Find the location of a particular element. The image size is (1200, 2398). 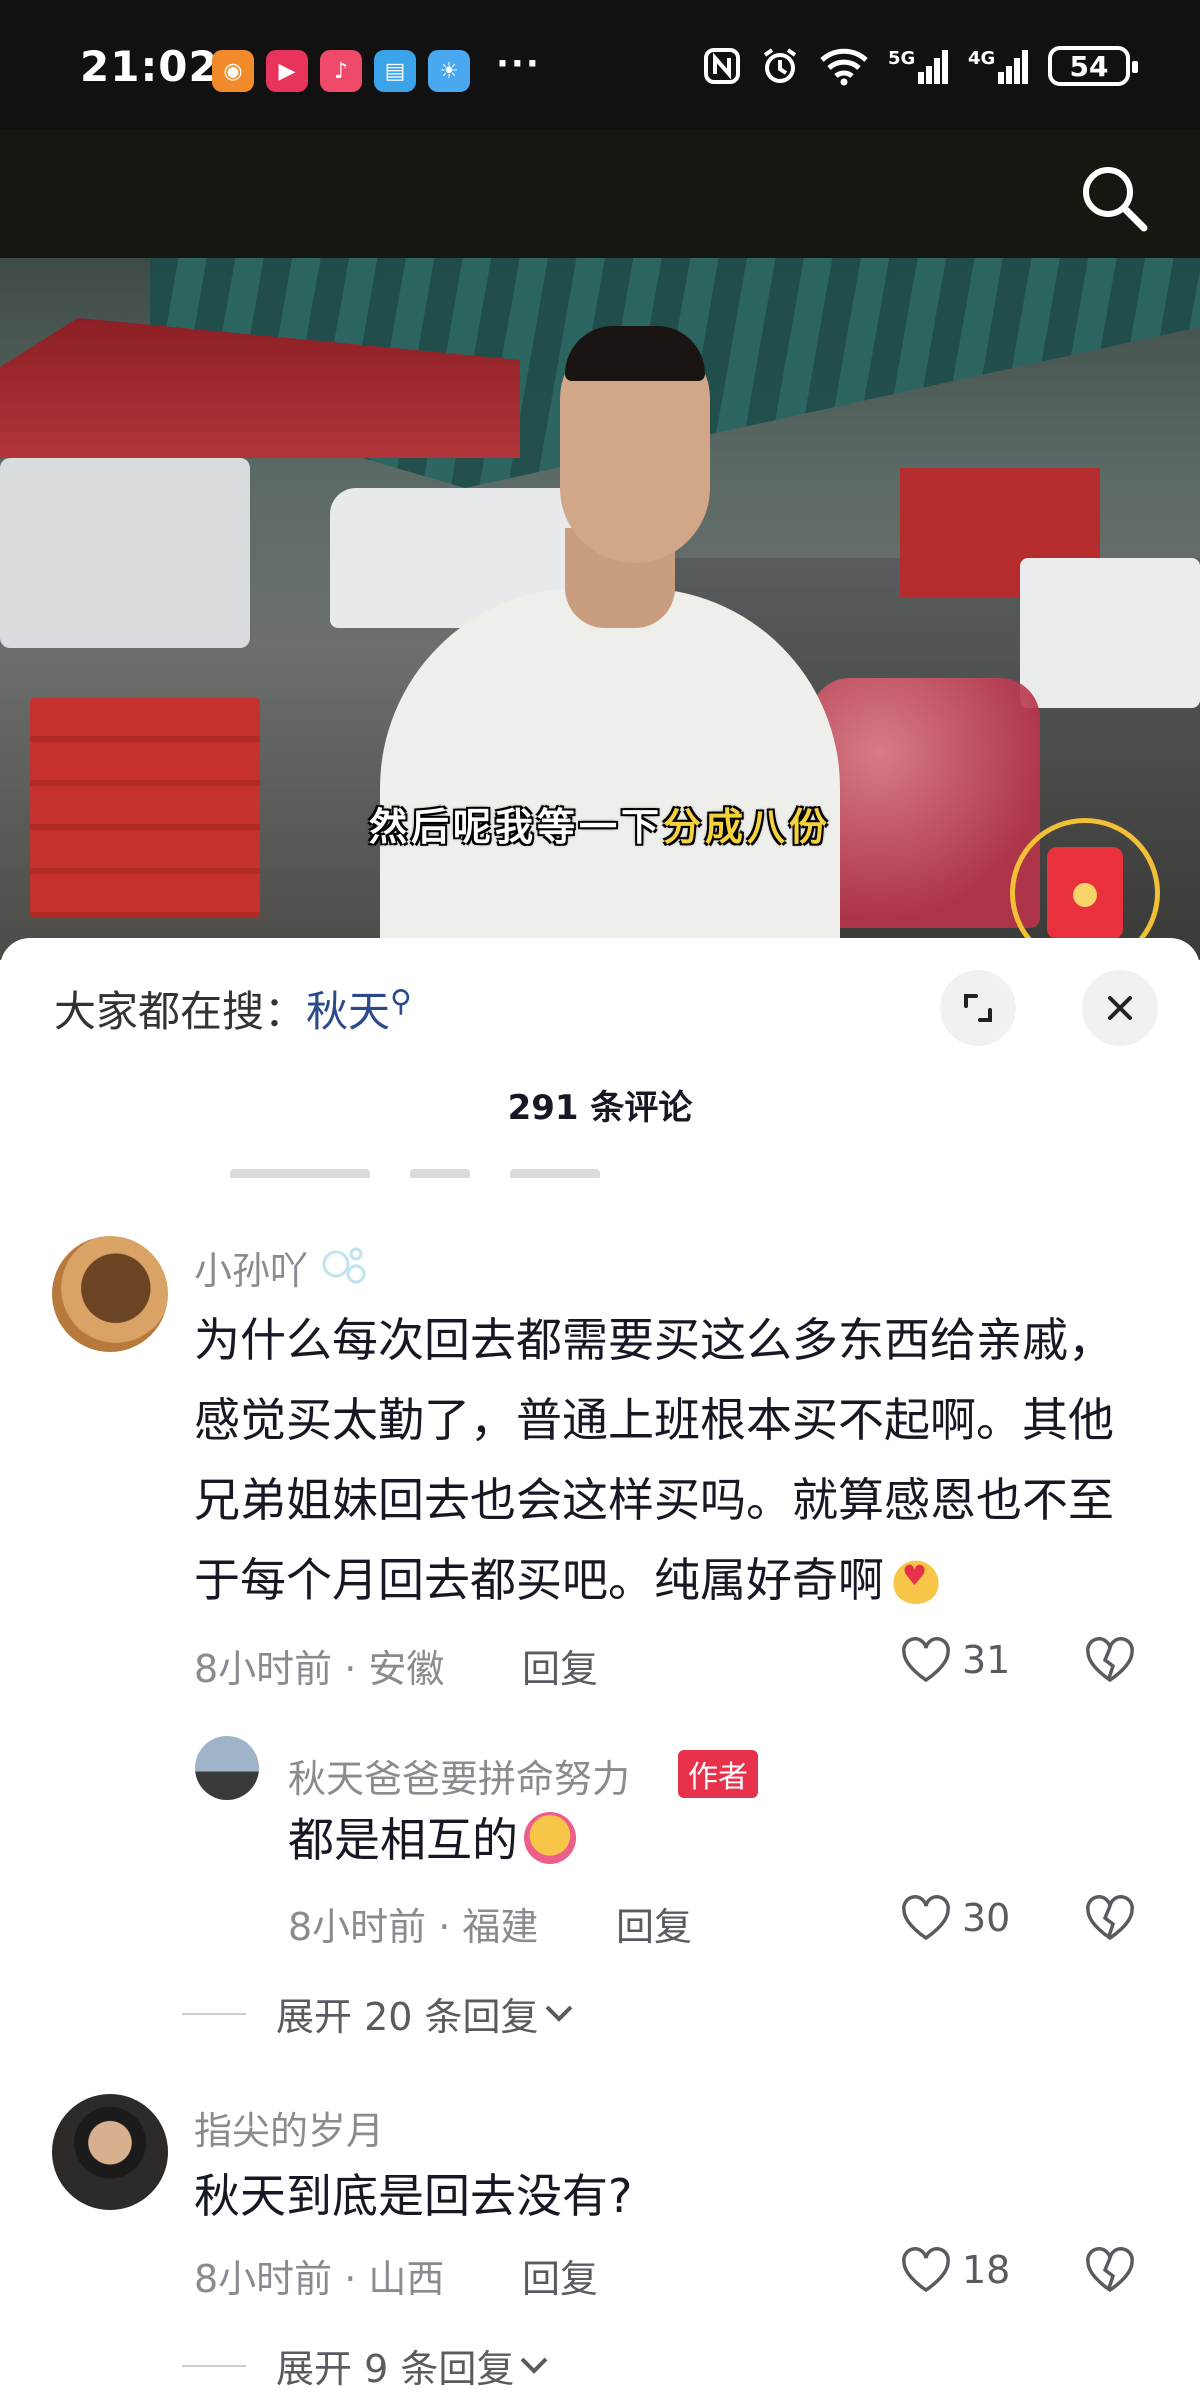

hot-search-prefix: 大家都在搜： is located at coordinates (180, 1011).